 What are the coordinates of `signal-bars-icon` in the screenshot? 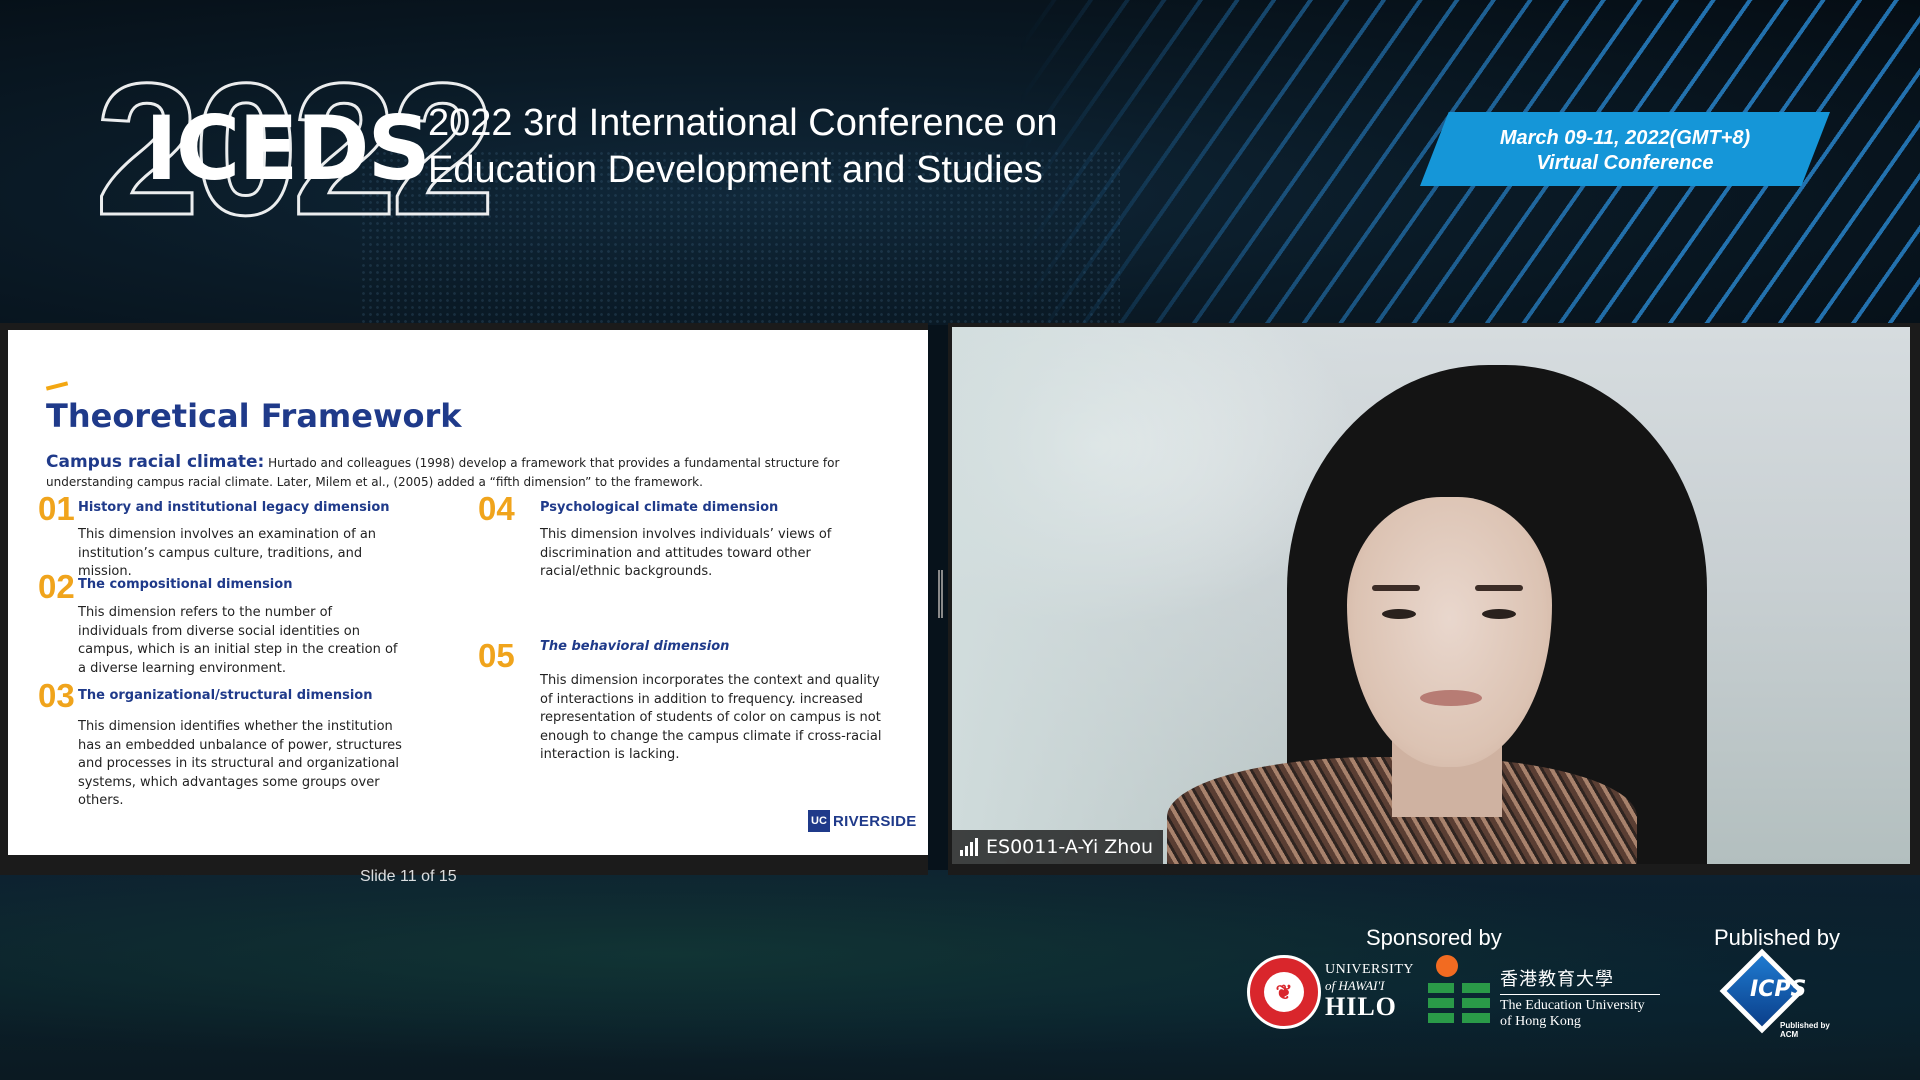 It's located at (969, 847).